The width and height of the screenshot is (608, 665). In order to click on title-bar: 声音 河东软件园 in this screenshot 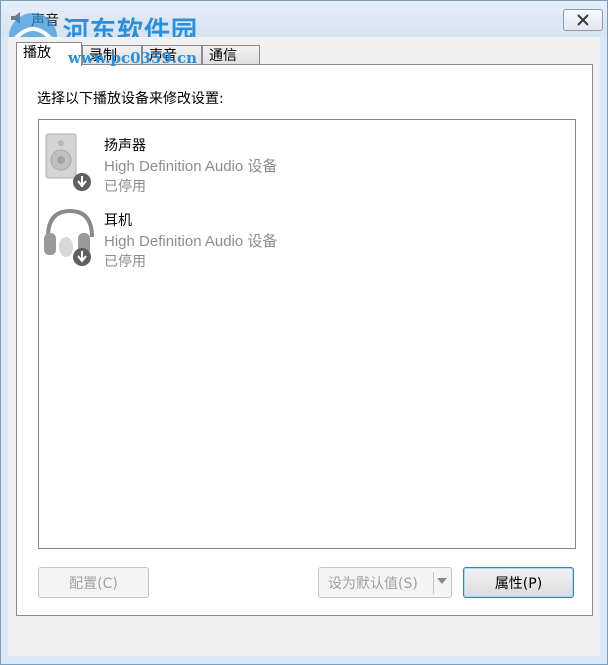, I will do `click(304, 31)`.